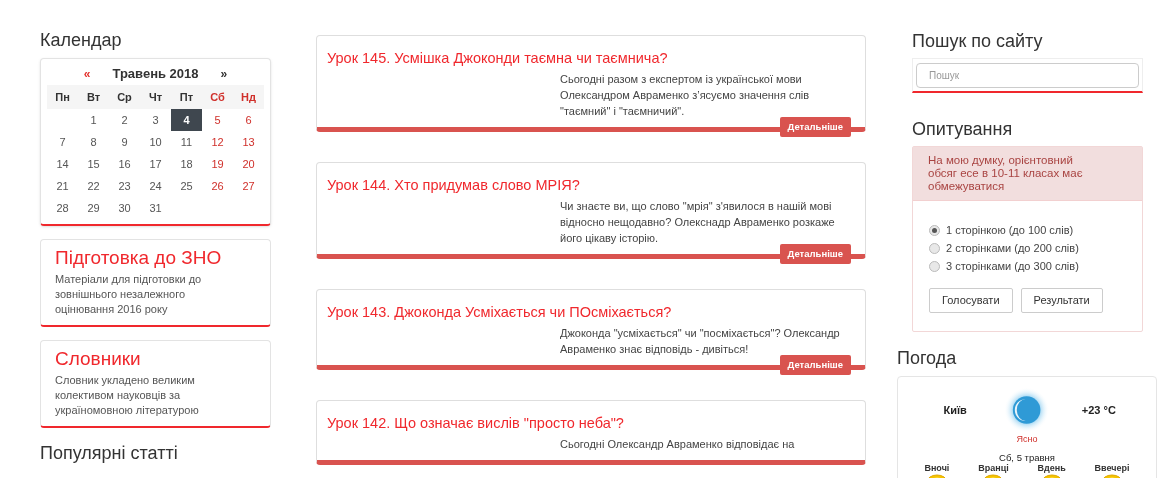 The image size is (1172, 478). I want to click on calendar-day: 9, so click(124, 142).